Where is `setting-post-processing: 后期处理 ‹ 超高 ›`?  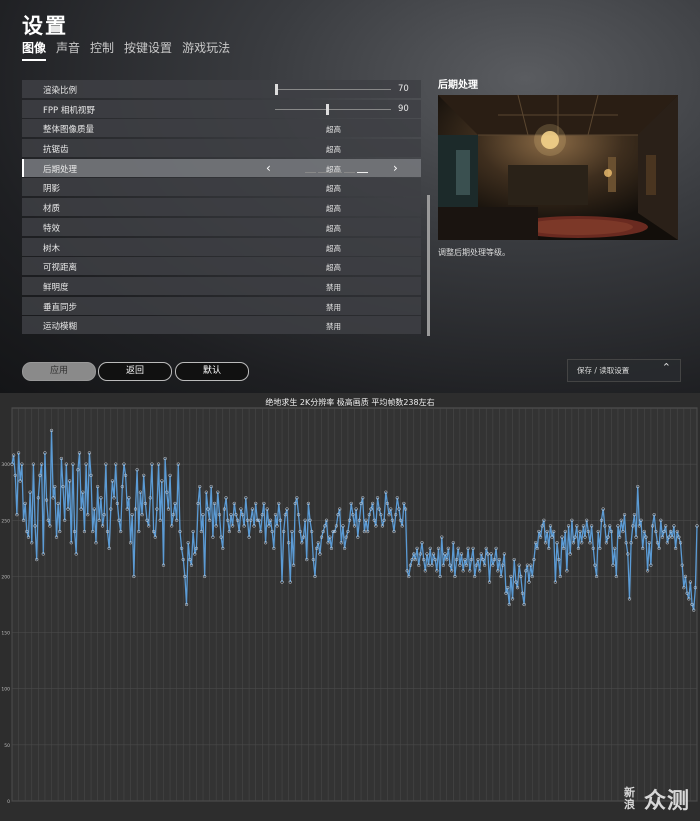
setting-post-processing: 后期处理 ‹ 超高 › is located at coordinates (221, 167).